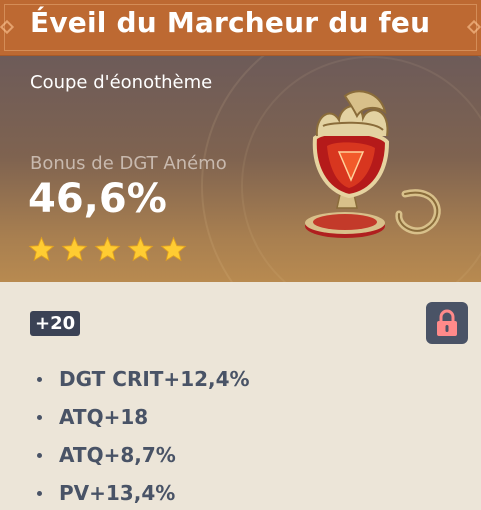 This screenshot has width=481, height=510. Describe the element at coordinates (7, 27) in the screenshot. I see `title-left-ornament` at that location.